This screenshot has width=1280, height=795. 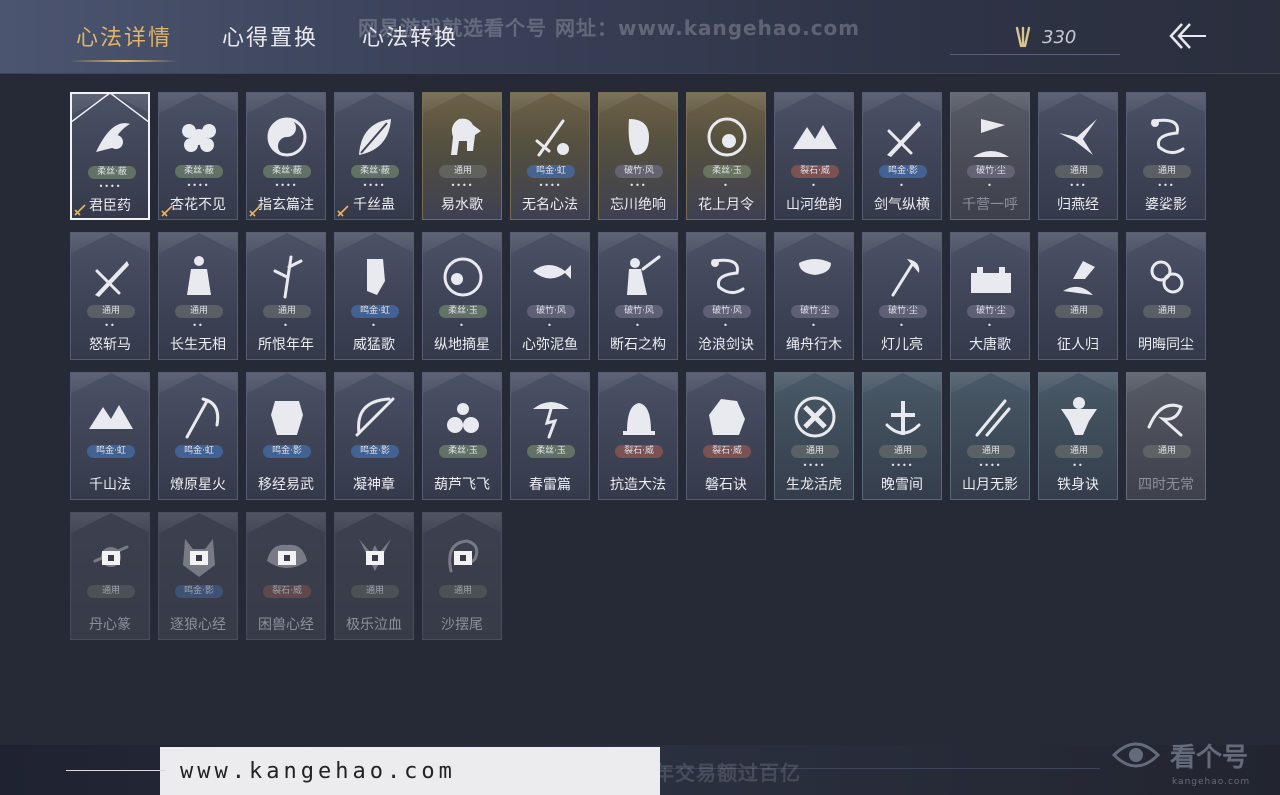 I want to click on card-name: 铁身诀, so click(x=1078, y=485).